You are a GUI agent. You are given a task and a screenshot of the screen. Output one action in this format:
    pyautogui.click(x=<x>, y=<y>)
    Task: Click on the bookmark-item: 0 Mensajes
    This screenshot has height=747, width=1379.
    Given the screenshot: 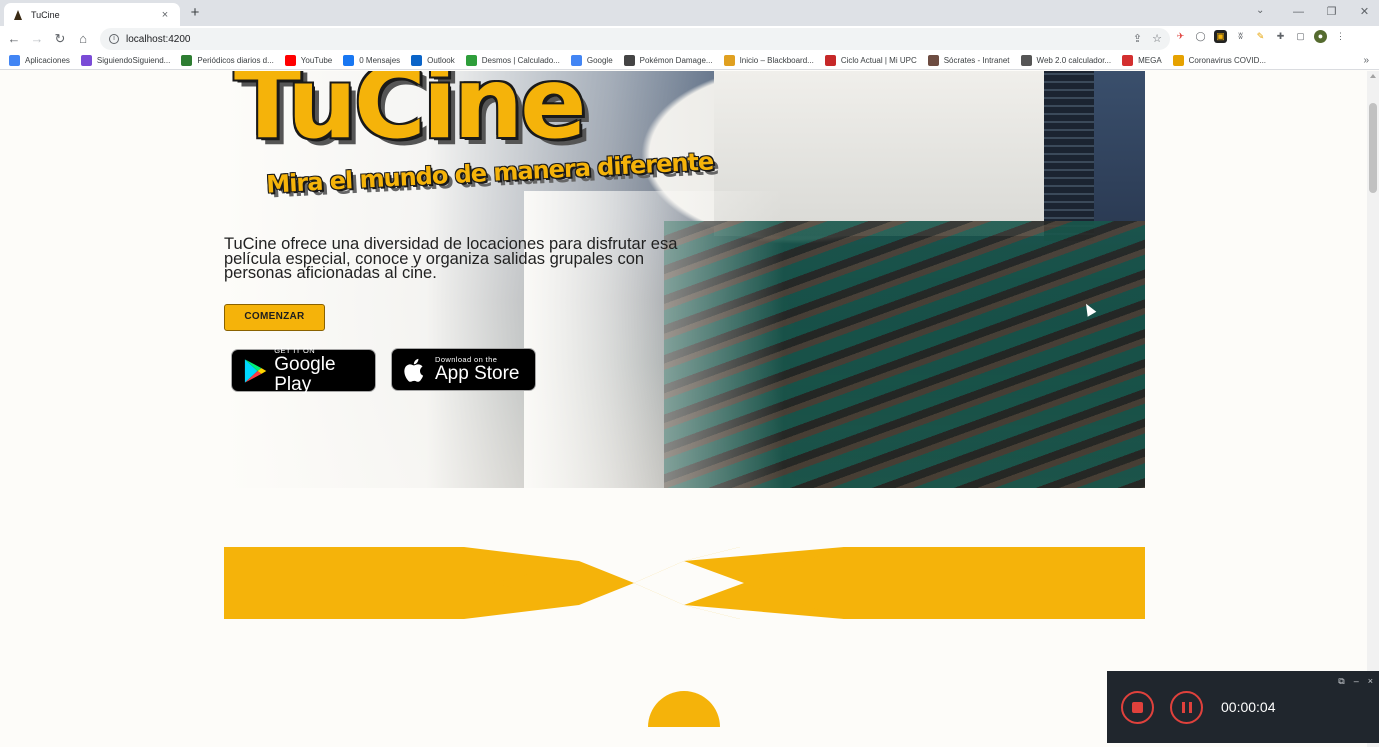 What is the action you would take?
    pyautogui.click(x=371, y=60)
    